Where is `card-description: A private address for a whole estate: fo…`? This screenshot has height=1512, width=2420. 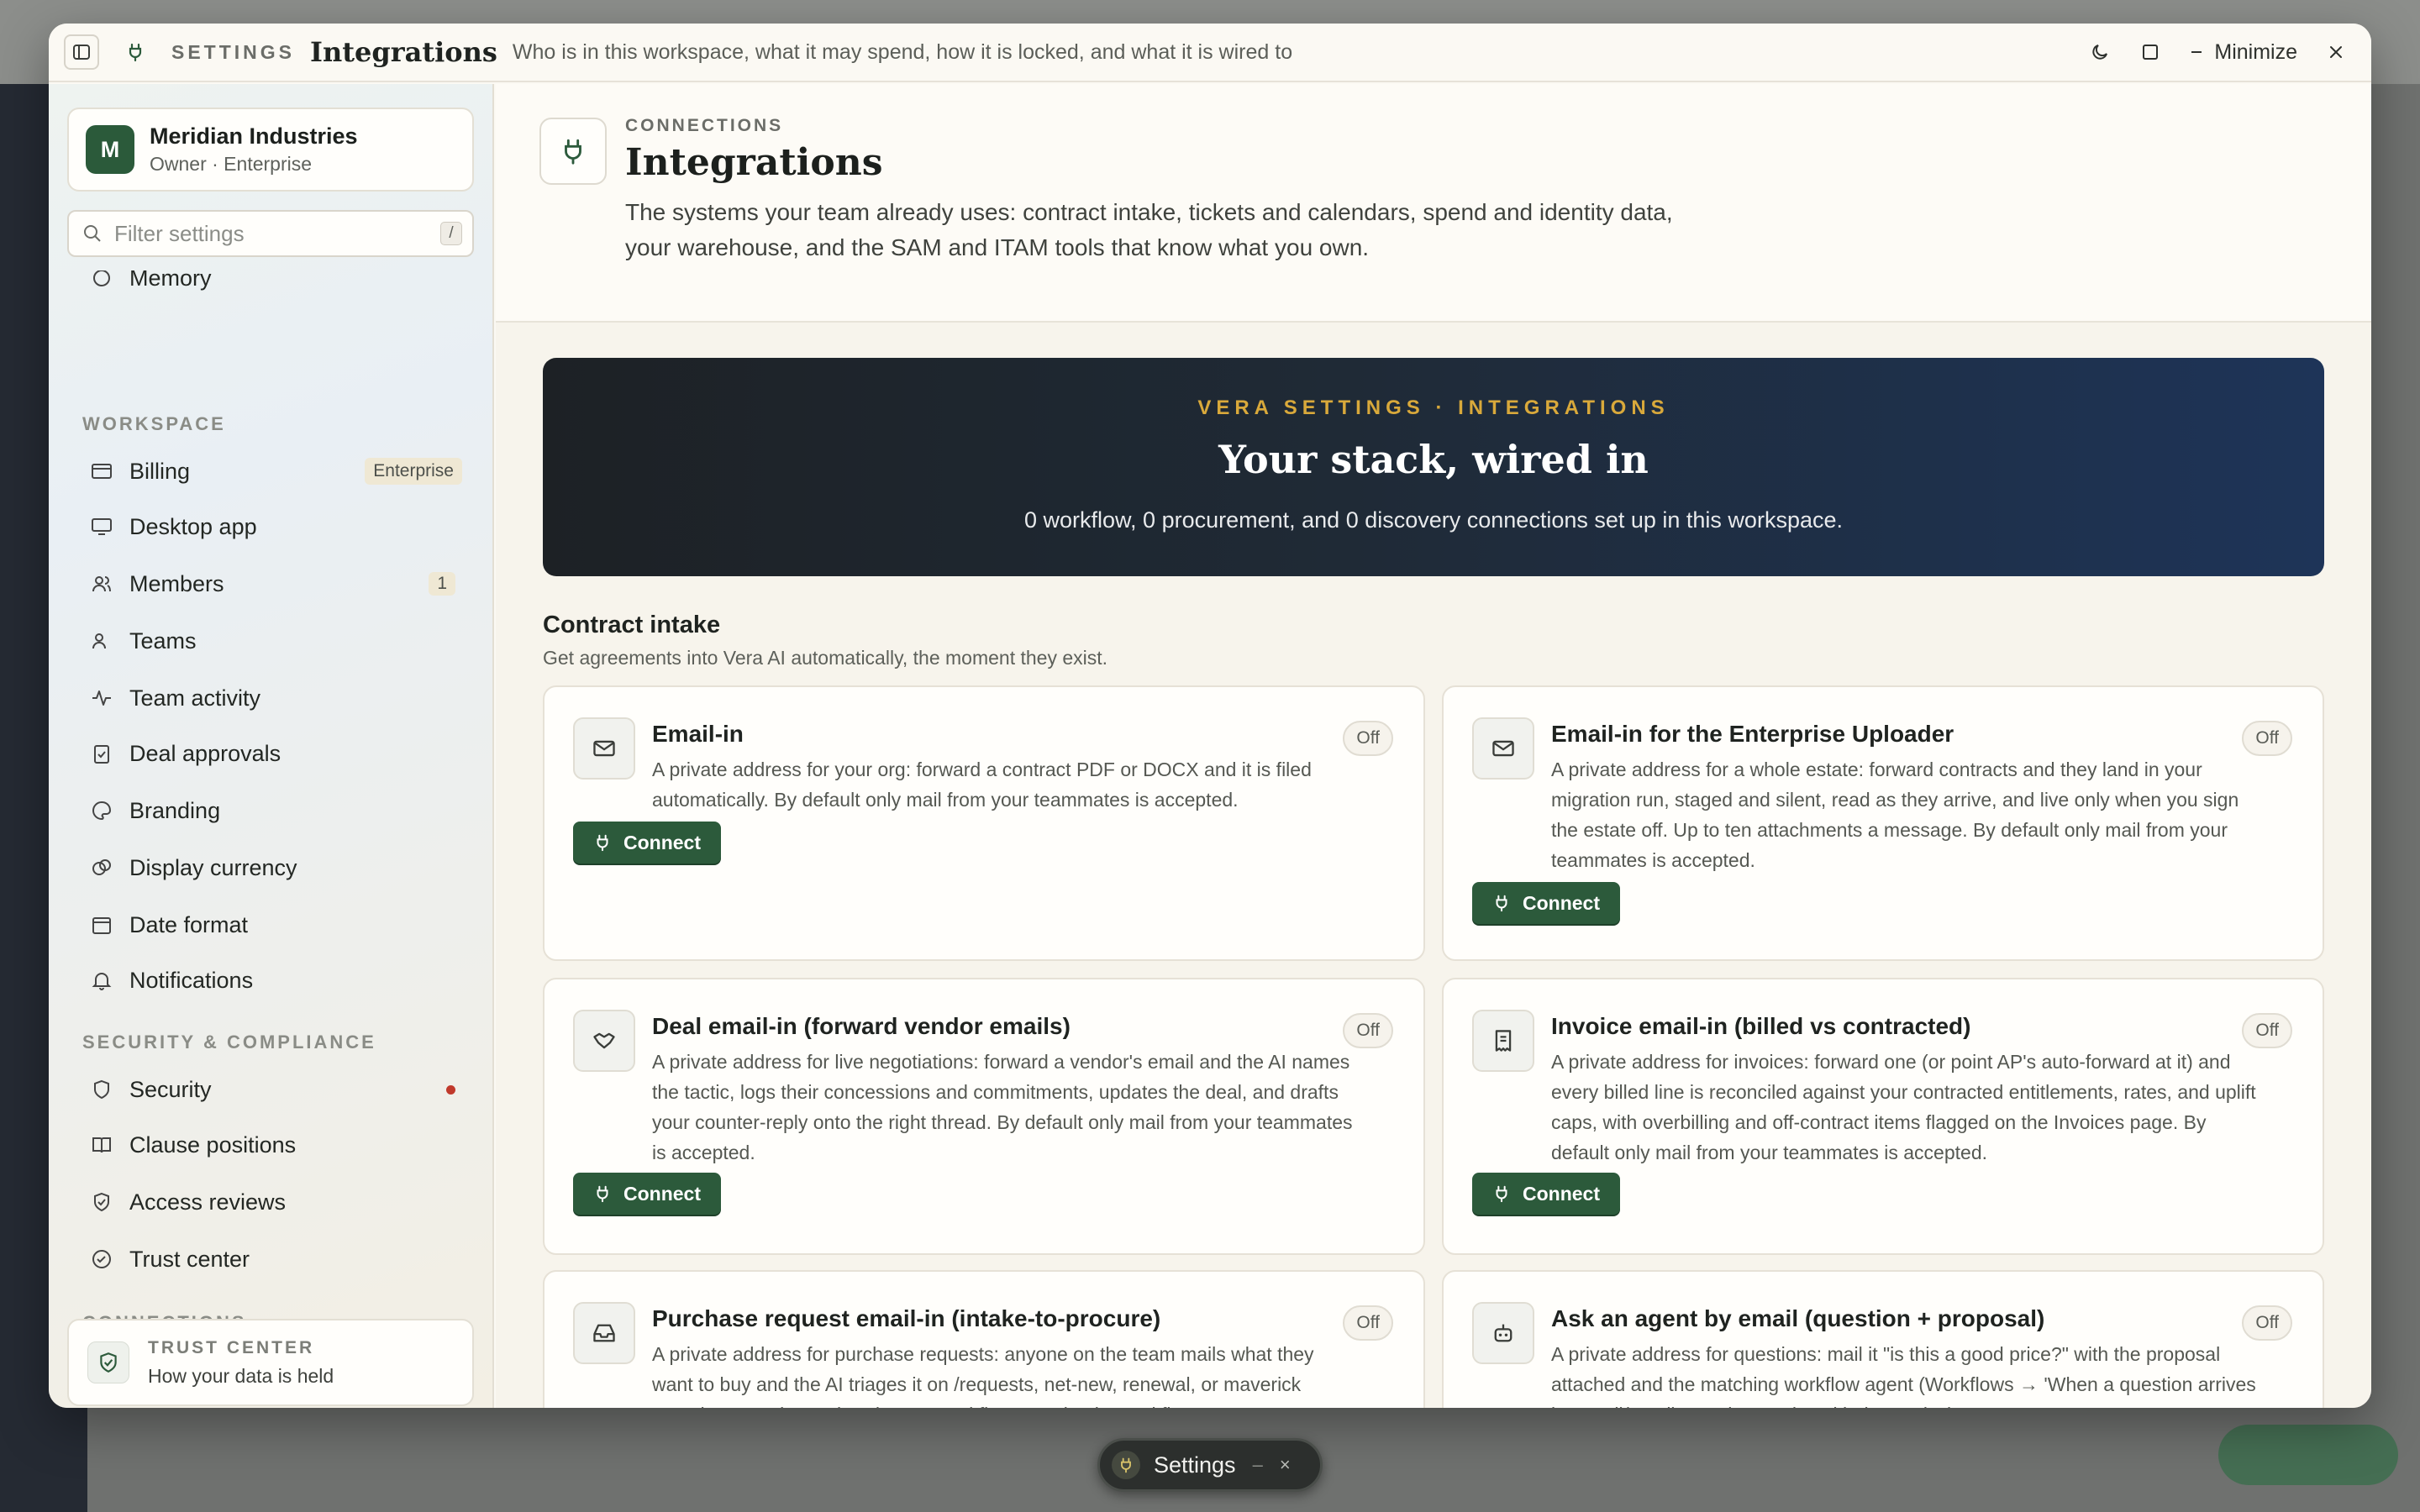
card-description: A private address for a whole estate: fo… is located at coordinates (1895, 815).